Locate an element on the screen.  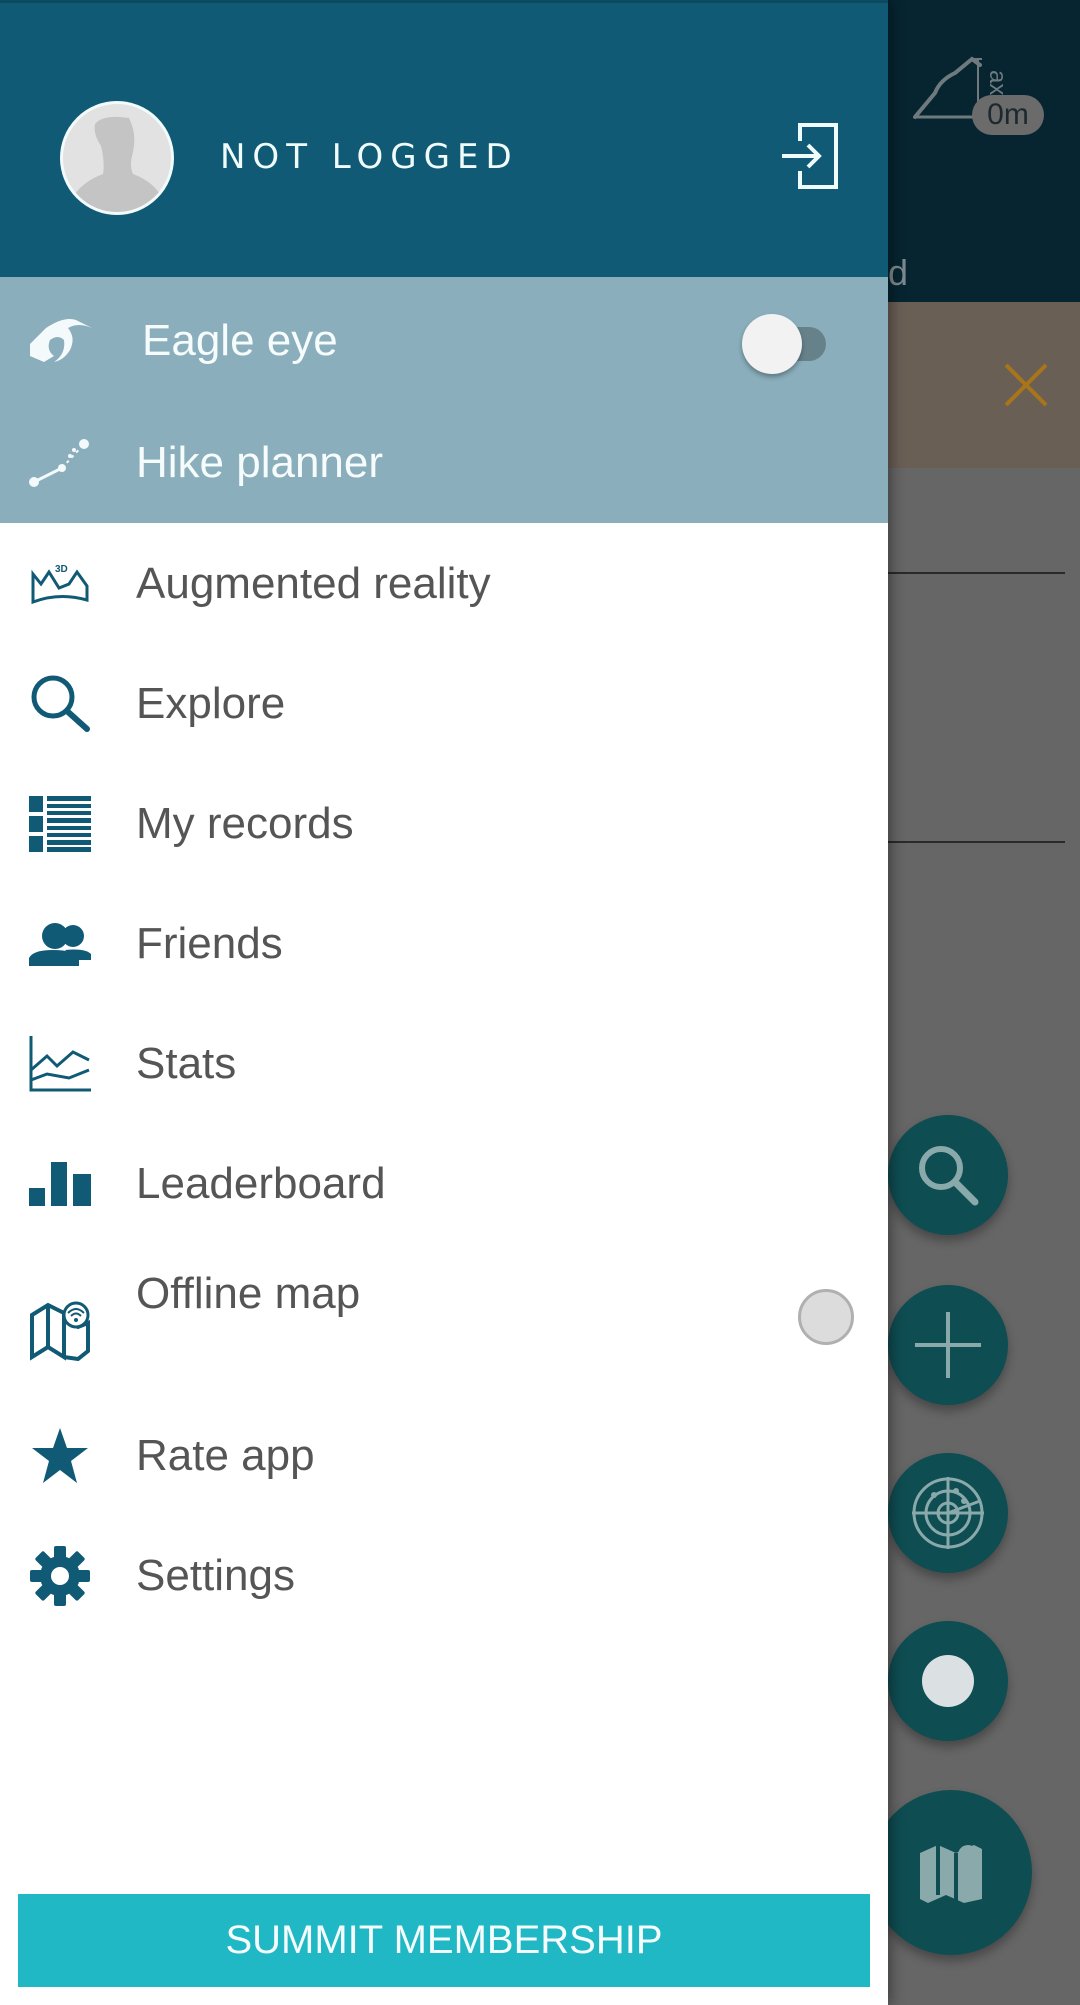
add-fab is located at coordinates (948, 1345).